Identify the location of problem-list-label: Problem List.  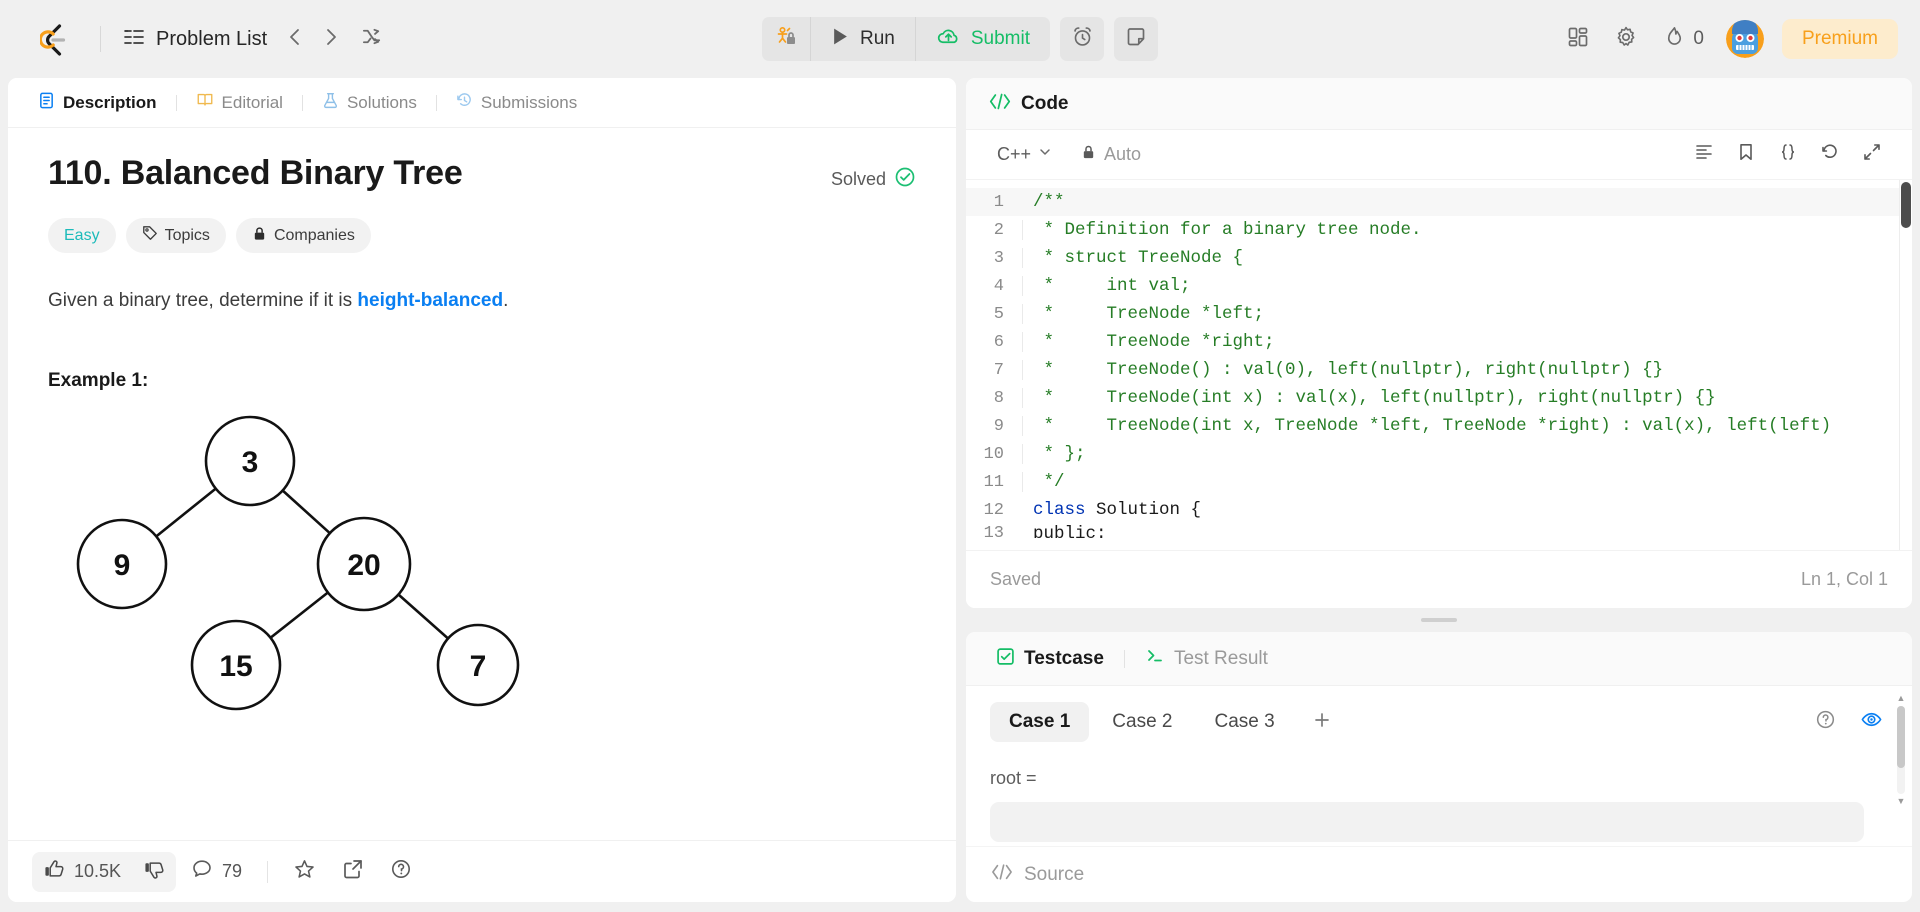
(212, 38).